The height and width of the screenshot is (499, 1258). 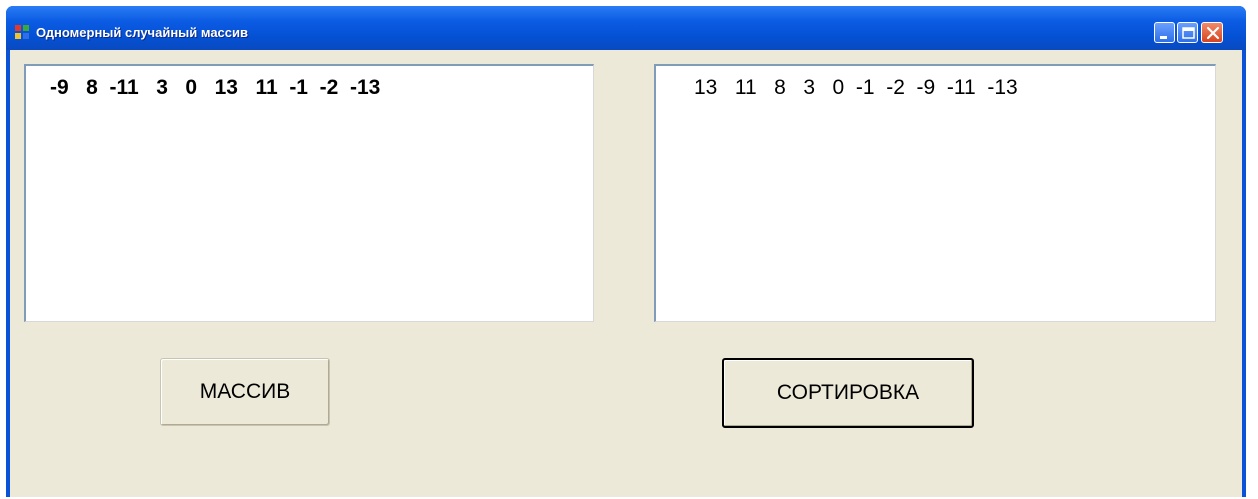 I want to click on list-item: 13 11 8 3 0 -1 -2 -9 -11 -13, so click(x=856, y=88).